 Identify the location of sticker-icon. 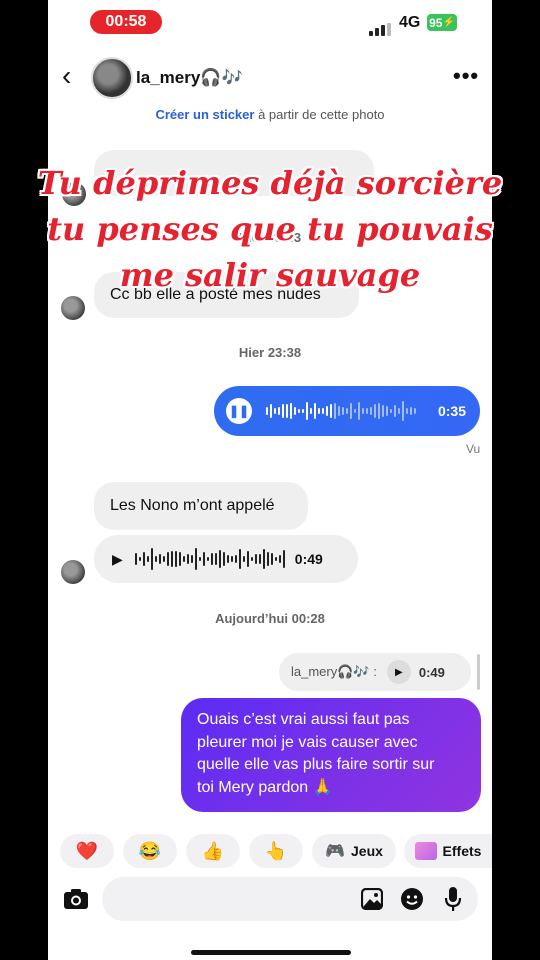
(412, 901).